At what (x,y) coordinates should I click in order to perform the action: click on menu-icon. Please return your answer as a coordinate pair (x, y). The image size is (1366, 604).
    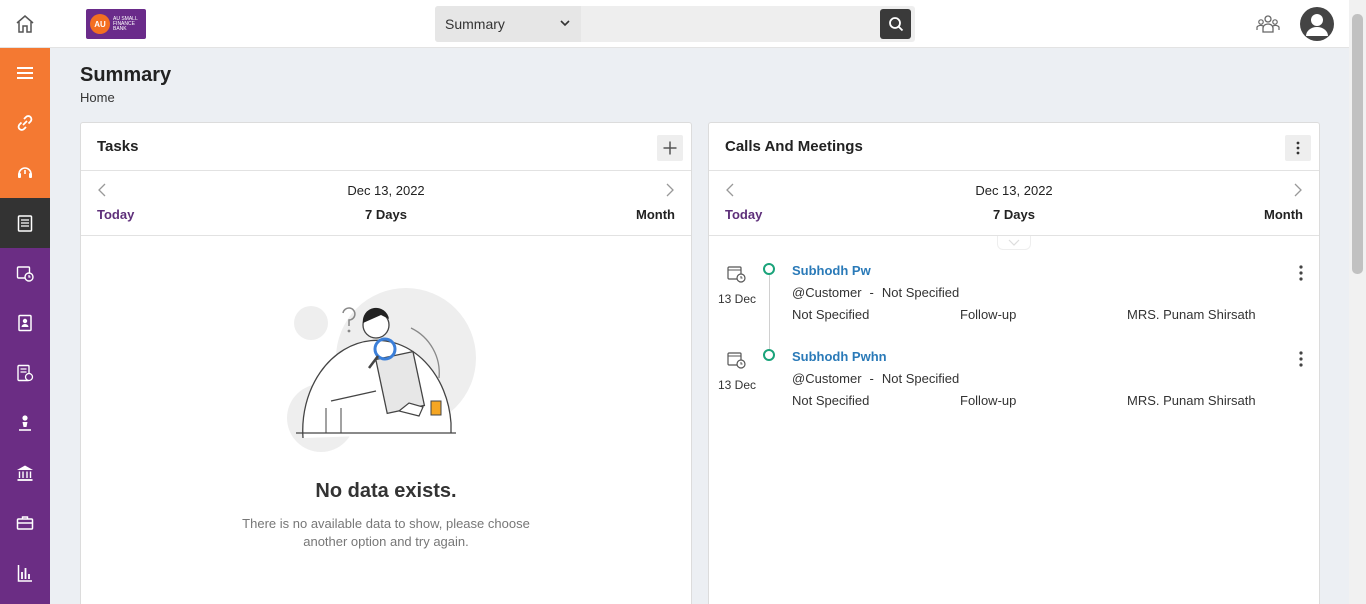
    Looking at the image, I should click on (25, 73).